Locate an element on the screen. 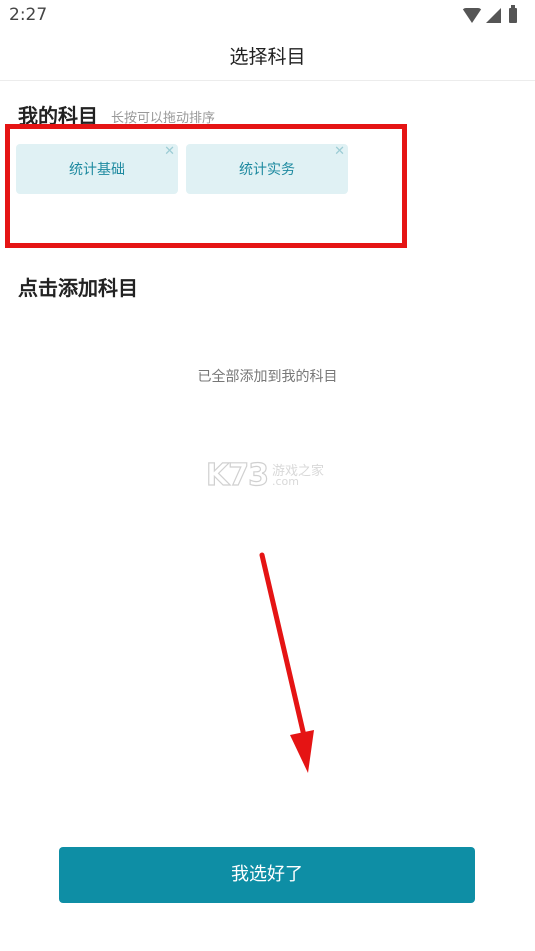 This screenshot has height=951, width=535. battery-icon is located at coordinates (513, 13).